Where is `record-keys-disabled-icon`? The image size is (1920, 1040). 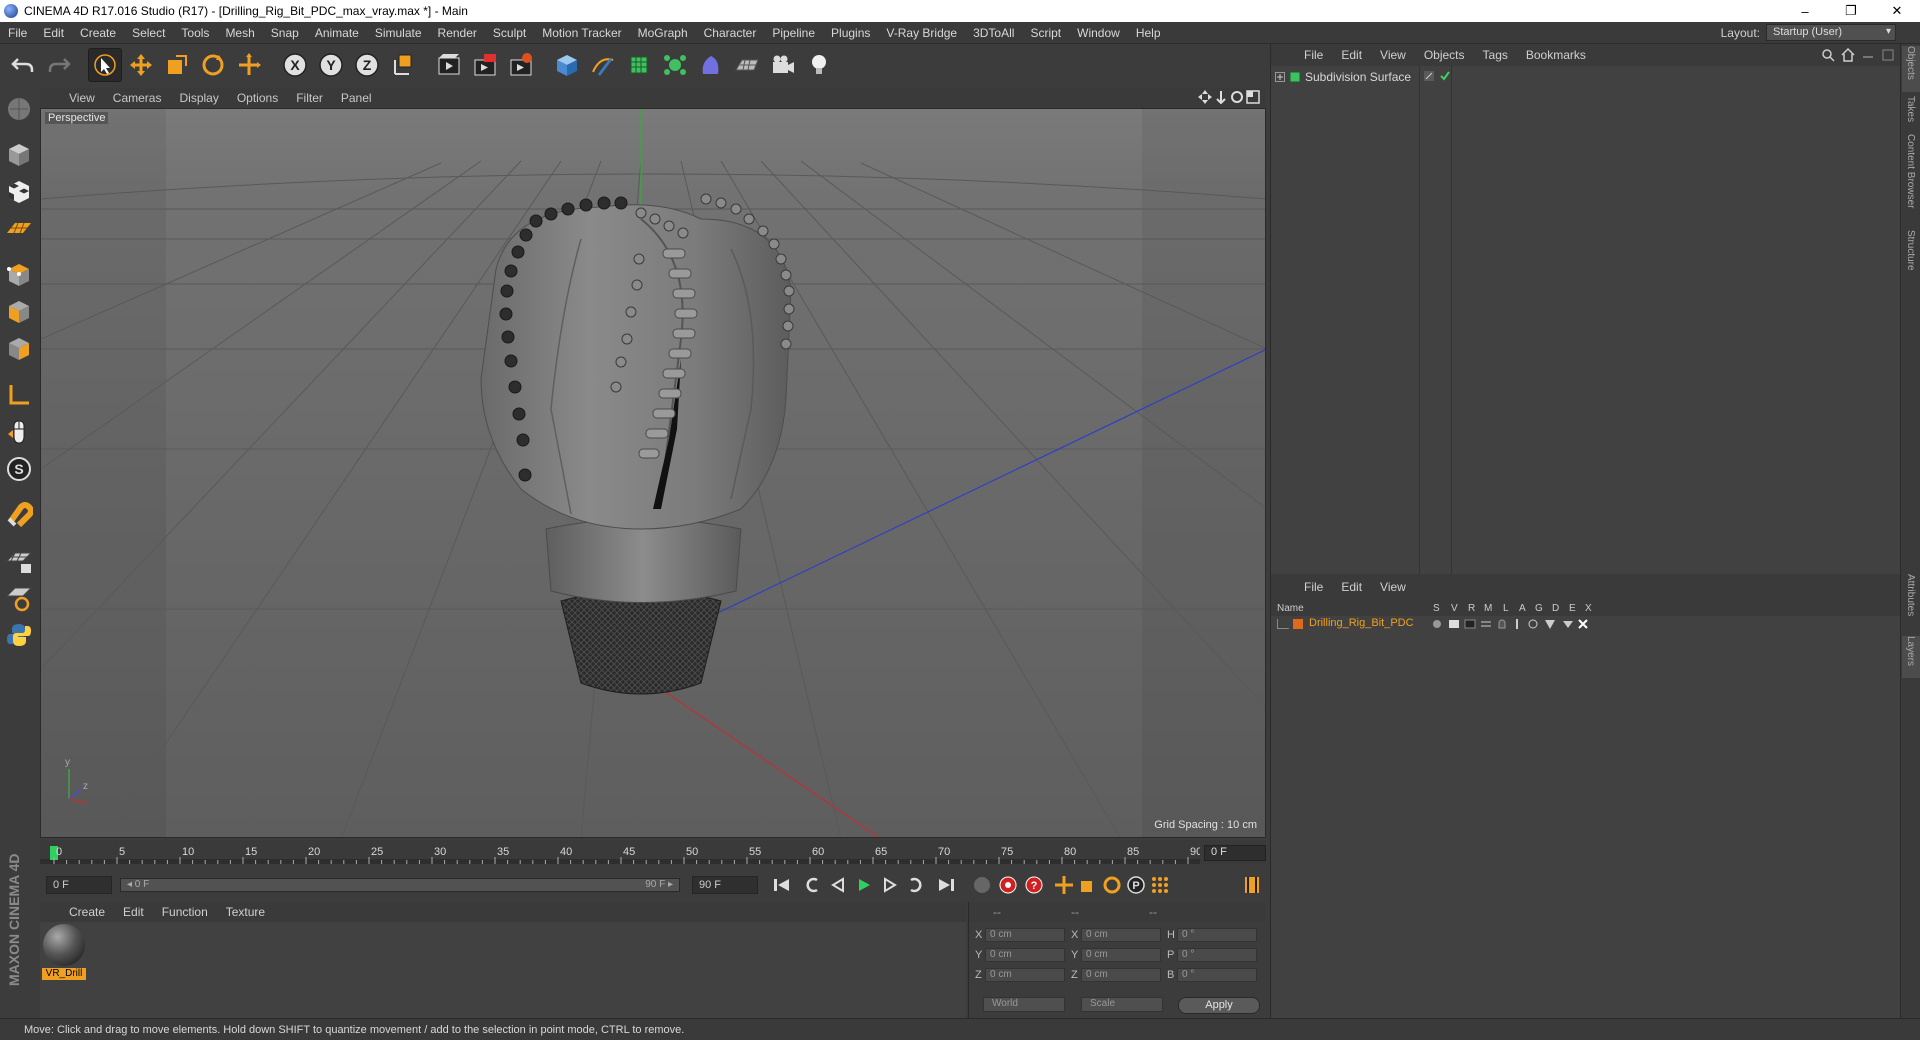
record-keys-disabled-icon is located at coordinates (982, 885).